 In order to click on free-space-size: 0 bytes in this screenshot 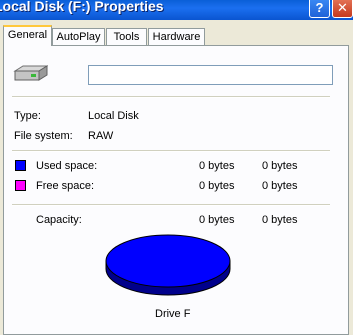, I will do `click(280, 186)`.